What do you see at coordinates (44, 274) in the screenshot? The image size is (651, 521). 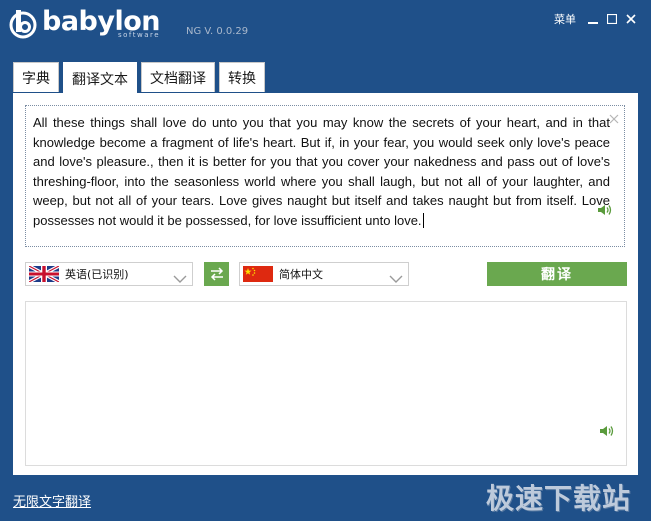 I see `uk-flag-icon` at bounding box center [44, 274].